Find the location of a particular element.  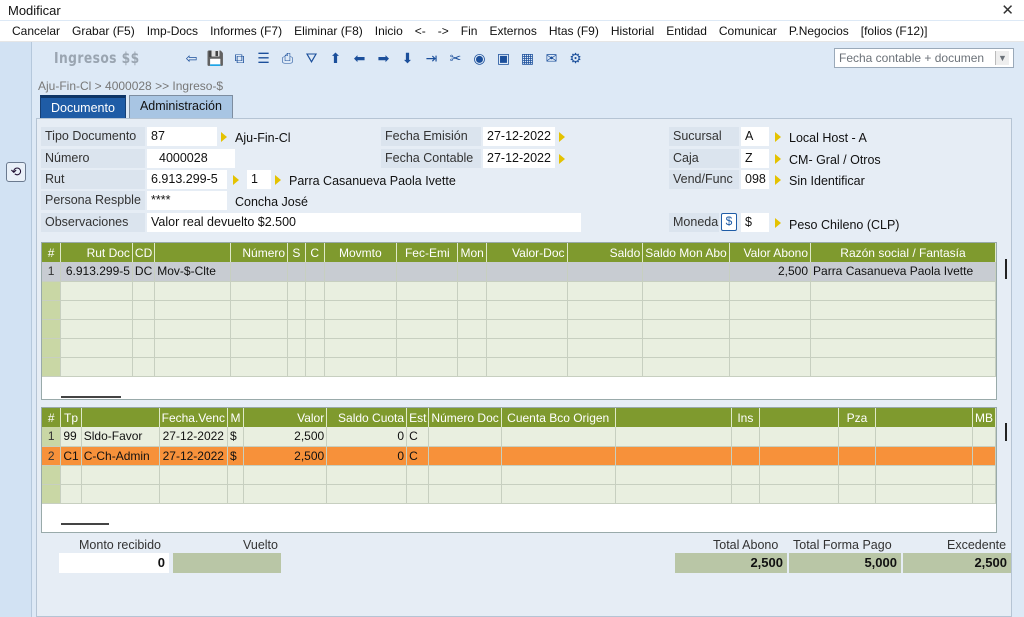

table-cell: 2 is located at coordinates (52, 456).